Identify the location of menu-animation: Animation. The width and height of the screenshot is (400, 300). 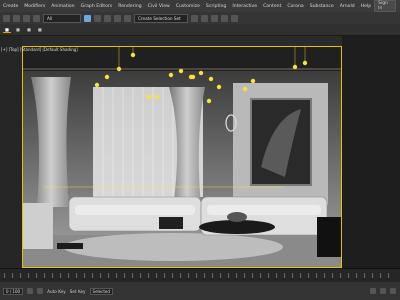
(62, 6).